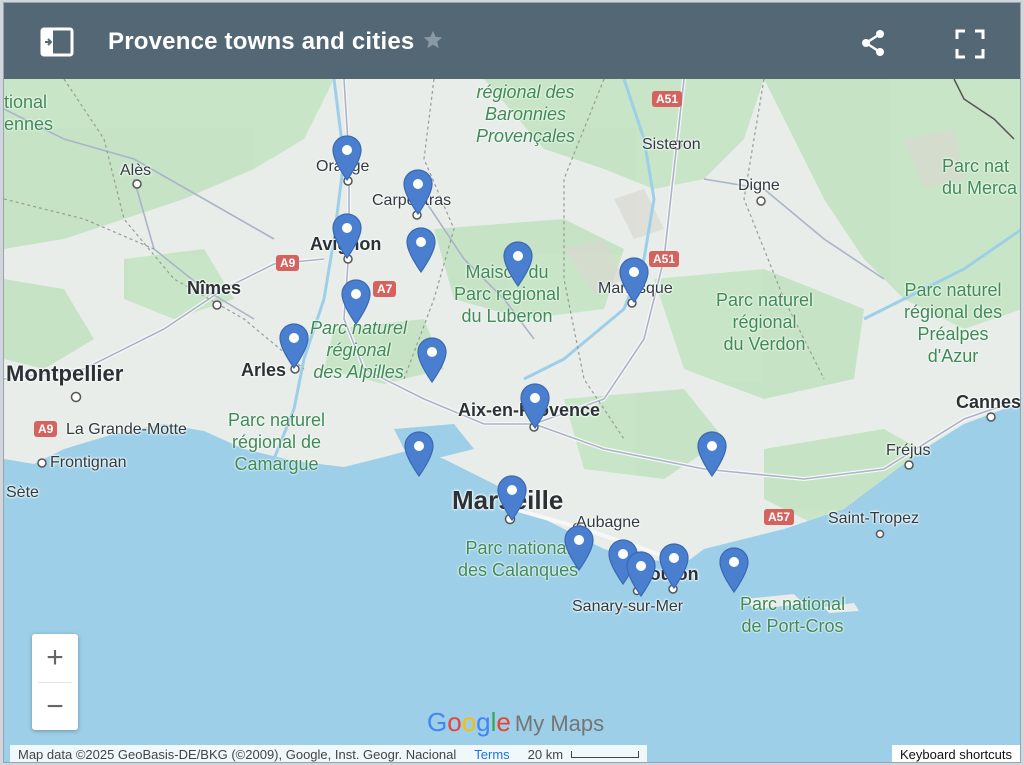 This screenshot has width=1024, height=765. Describe the element at coordinates (46, 429) in the screenshot. I see `road-shield-a9-west: A9` at that location.